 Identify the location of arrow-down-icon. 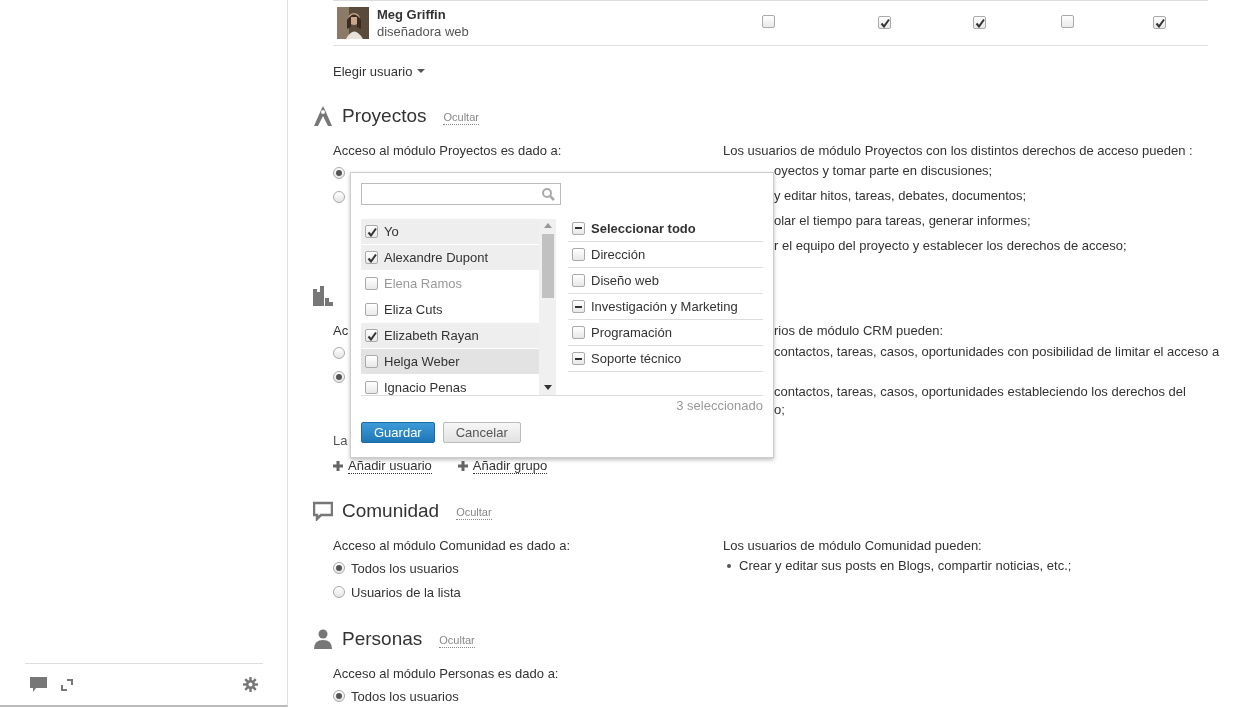
(547, 387).